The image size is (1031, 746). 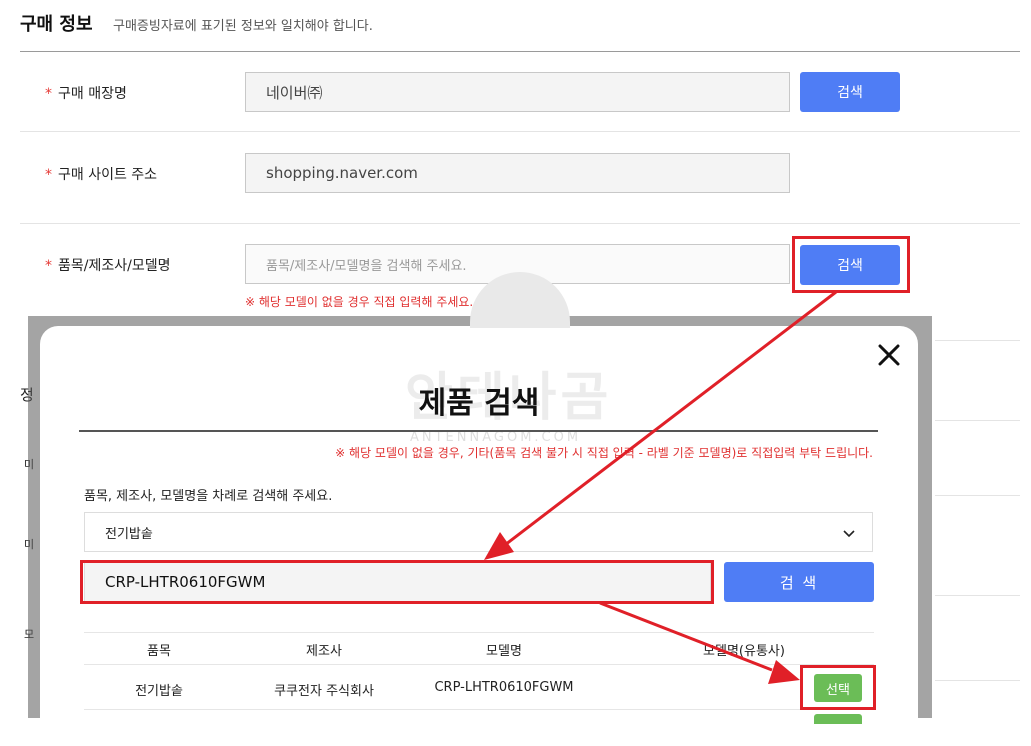 What do you see at coordinates (686, 636) in the screenshot?
I see `arrow-to-select` at bounding box center [686, 636].